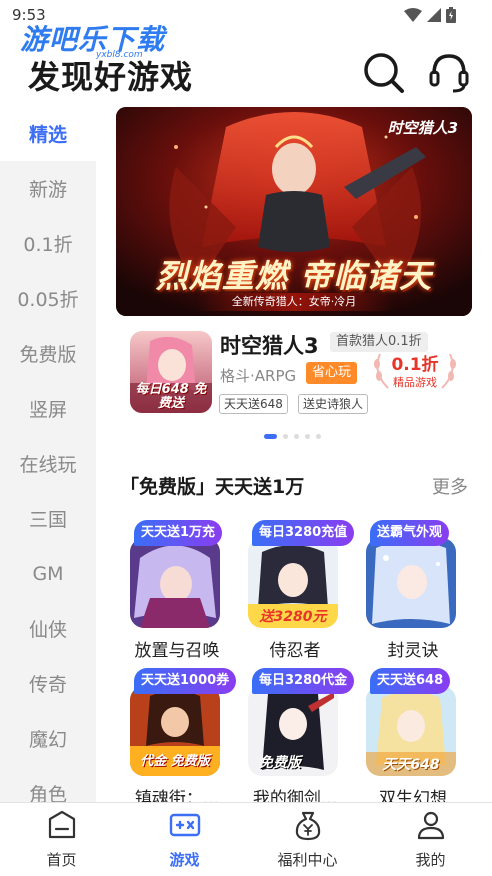 The height and width of the screenshot is (876, 492). Describe the element at coordinates (212, 487) in the screenshot. I see `section-title: 「免费版」天天送1万` at that location.